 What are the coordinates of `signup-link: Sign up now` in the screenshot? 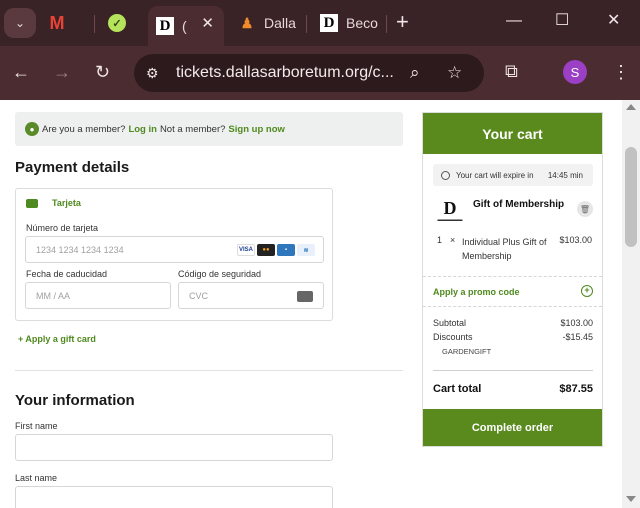 It's located at (256, 129).